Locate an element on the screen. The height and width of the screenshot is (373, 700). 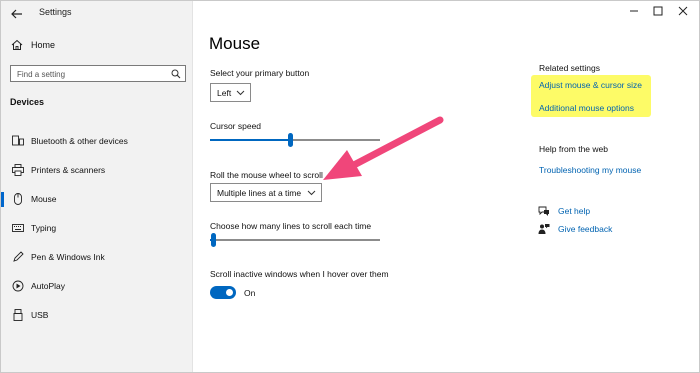
toggle-knob is located at coordinates (229, 292).